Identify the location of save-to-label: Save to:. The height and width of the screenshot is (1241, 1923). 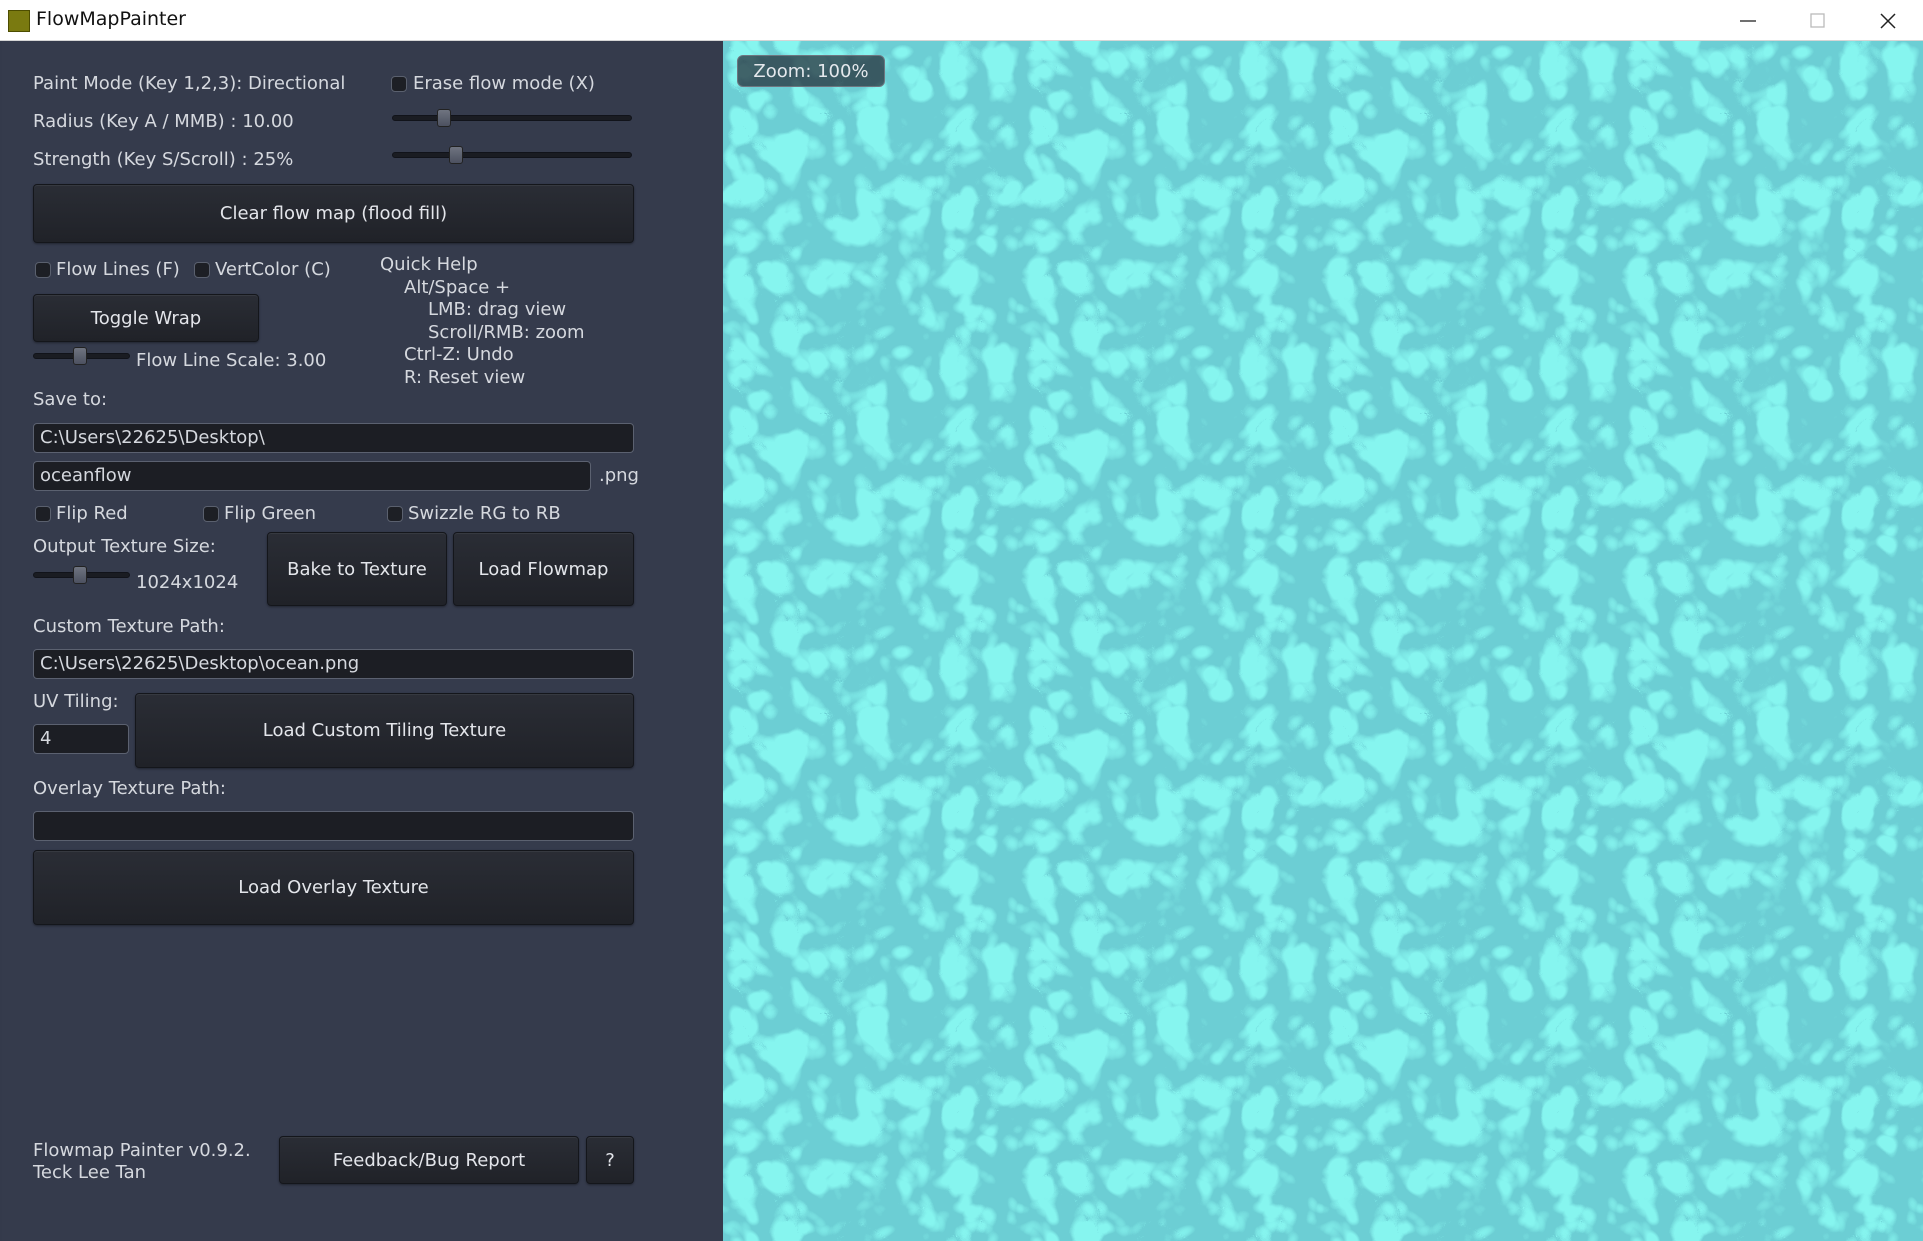
(70, 399).